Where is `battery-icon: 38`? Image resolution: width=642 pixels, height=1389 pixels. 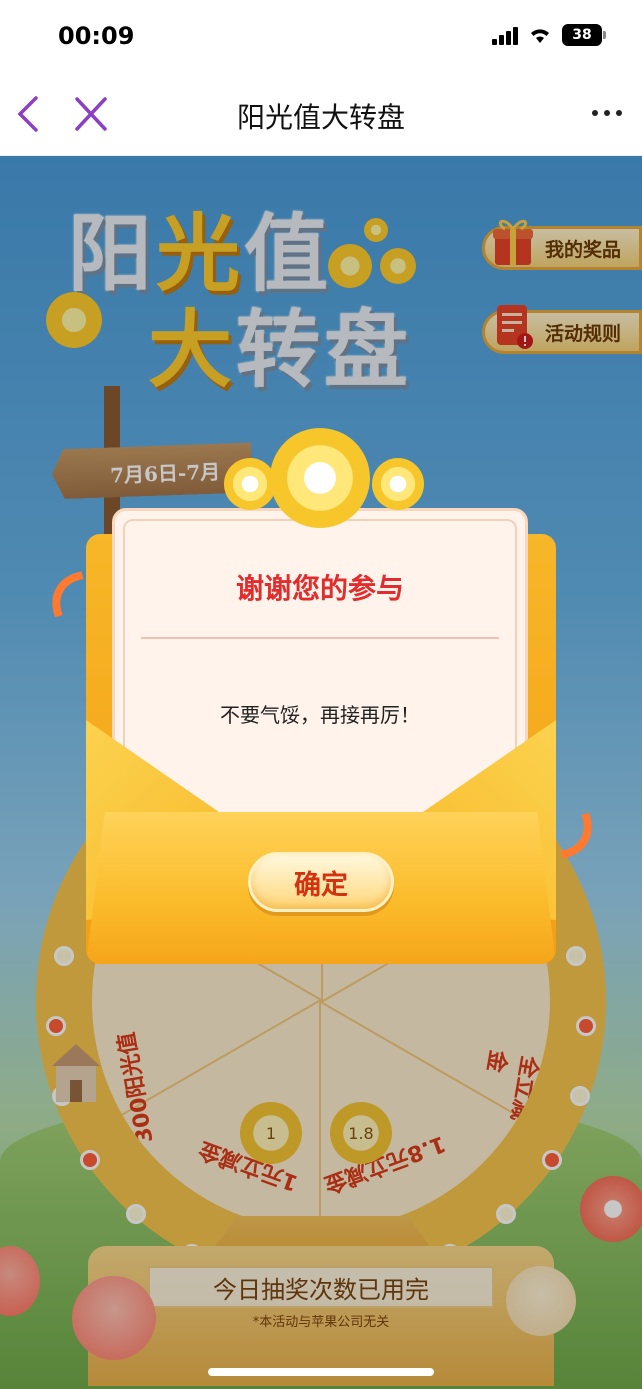
battery-icon: 38 is located at coordinates (584, 35).